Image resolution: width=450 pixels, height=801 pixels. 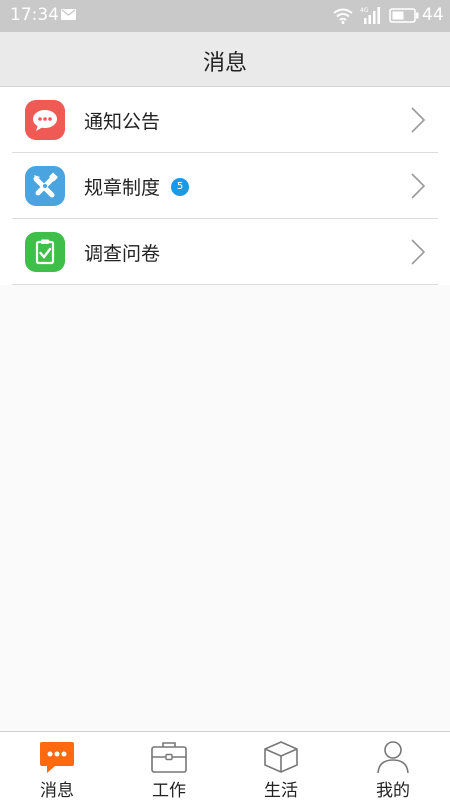 I want to click on svg-text: 4G, so click(x=364, y=10).